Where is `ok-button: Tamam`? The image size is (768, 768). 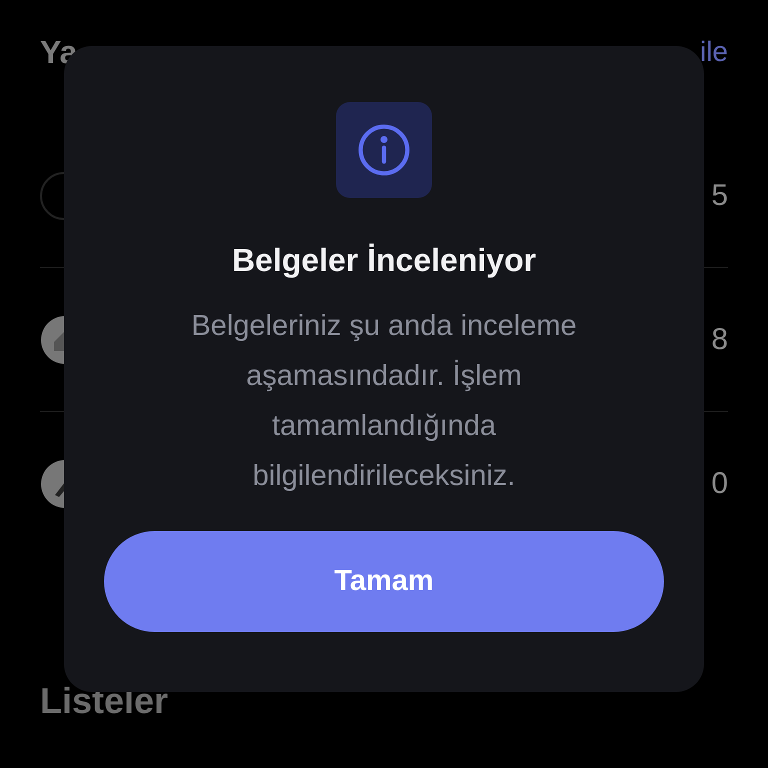
ok-button: Tamam is located at coordinates (384, 581).